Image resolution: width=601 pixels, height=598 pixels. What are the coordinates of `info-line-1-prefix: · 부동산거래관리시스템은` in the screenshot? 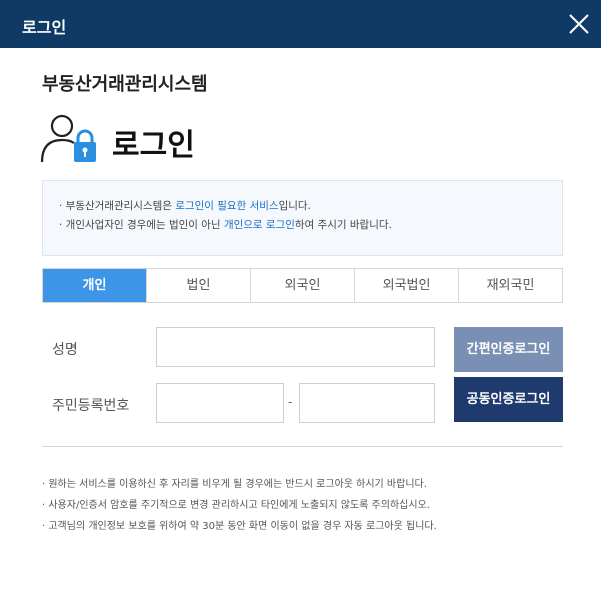 It's located at (117, 206).